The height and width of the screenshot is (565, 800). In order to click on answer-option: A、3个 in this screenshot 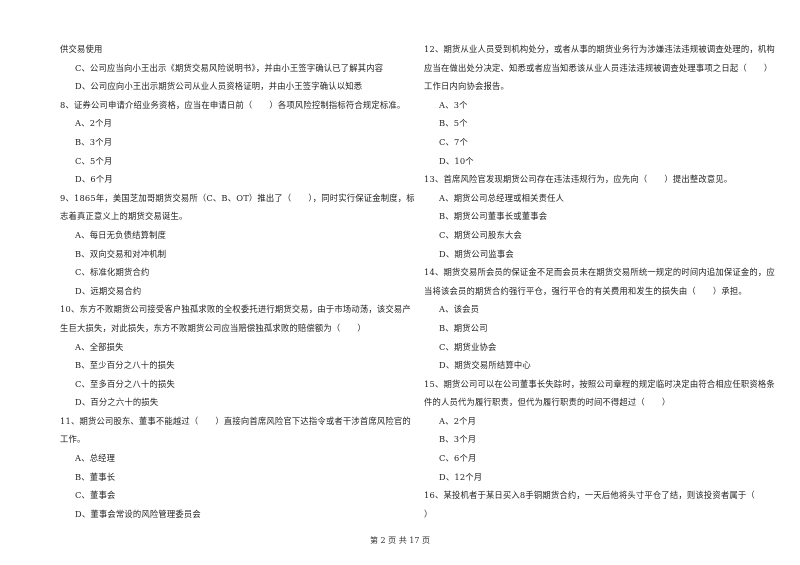, I will do `click(453, 104)`.